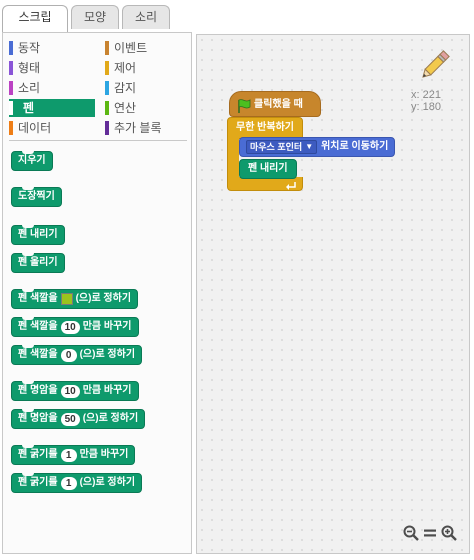  Describe the element at coordinates (233, 159) in the screenshot. I see `forever-block-arm` at that location.